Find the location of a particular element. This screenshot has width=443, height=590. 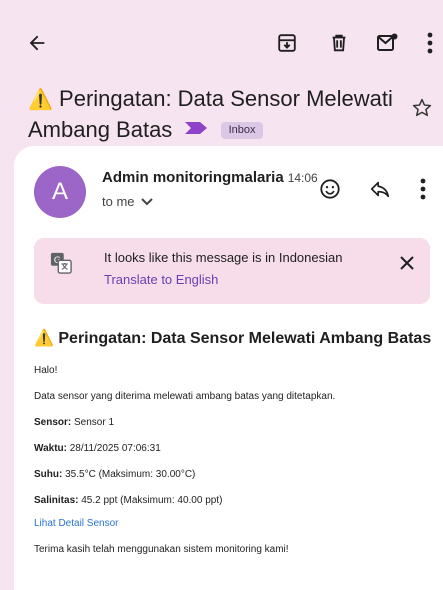

translate-link: Translate to English is located at coordinates (161, 279).